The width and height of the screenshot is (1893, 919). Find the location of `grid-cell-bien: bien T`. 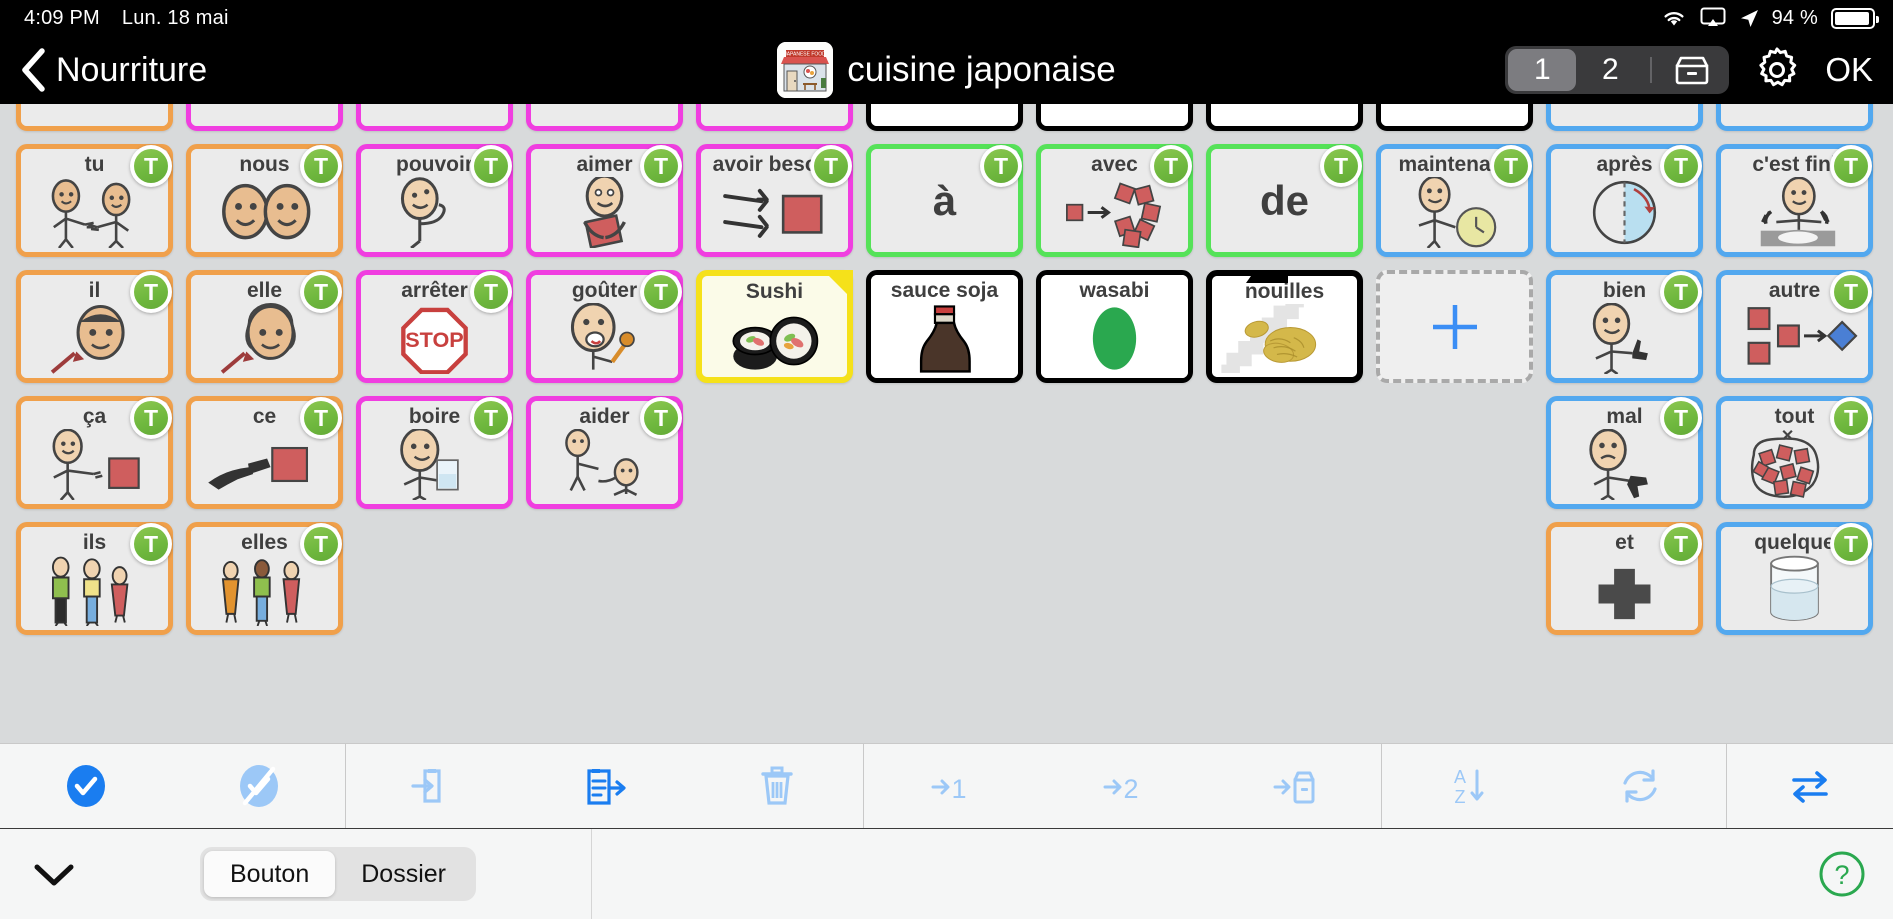

grid-cell-bien: bien T is located at coordinates (1624, 326).